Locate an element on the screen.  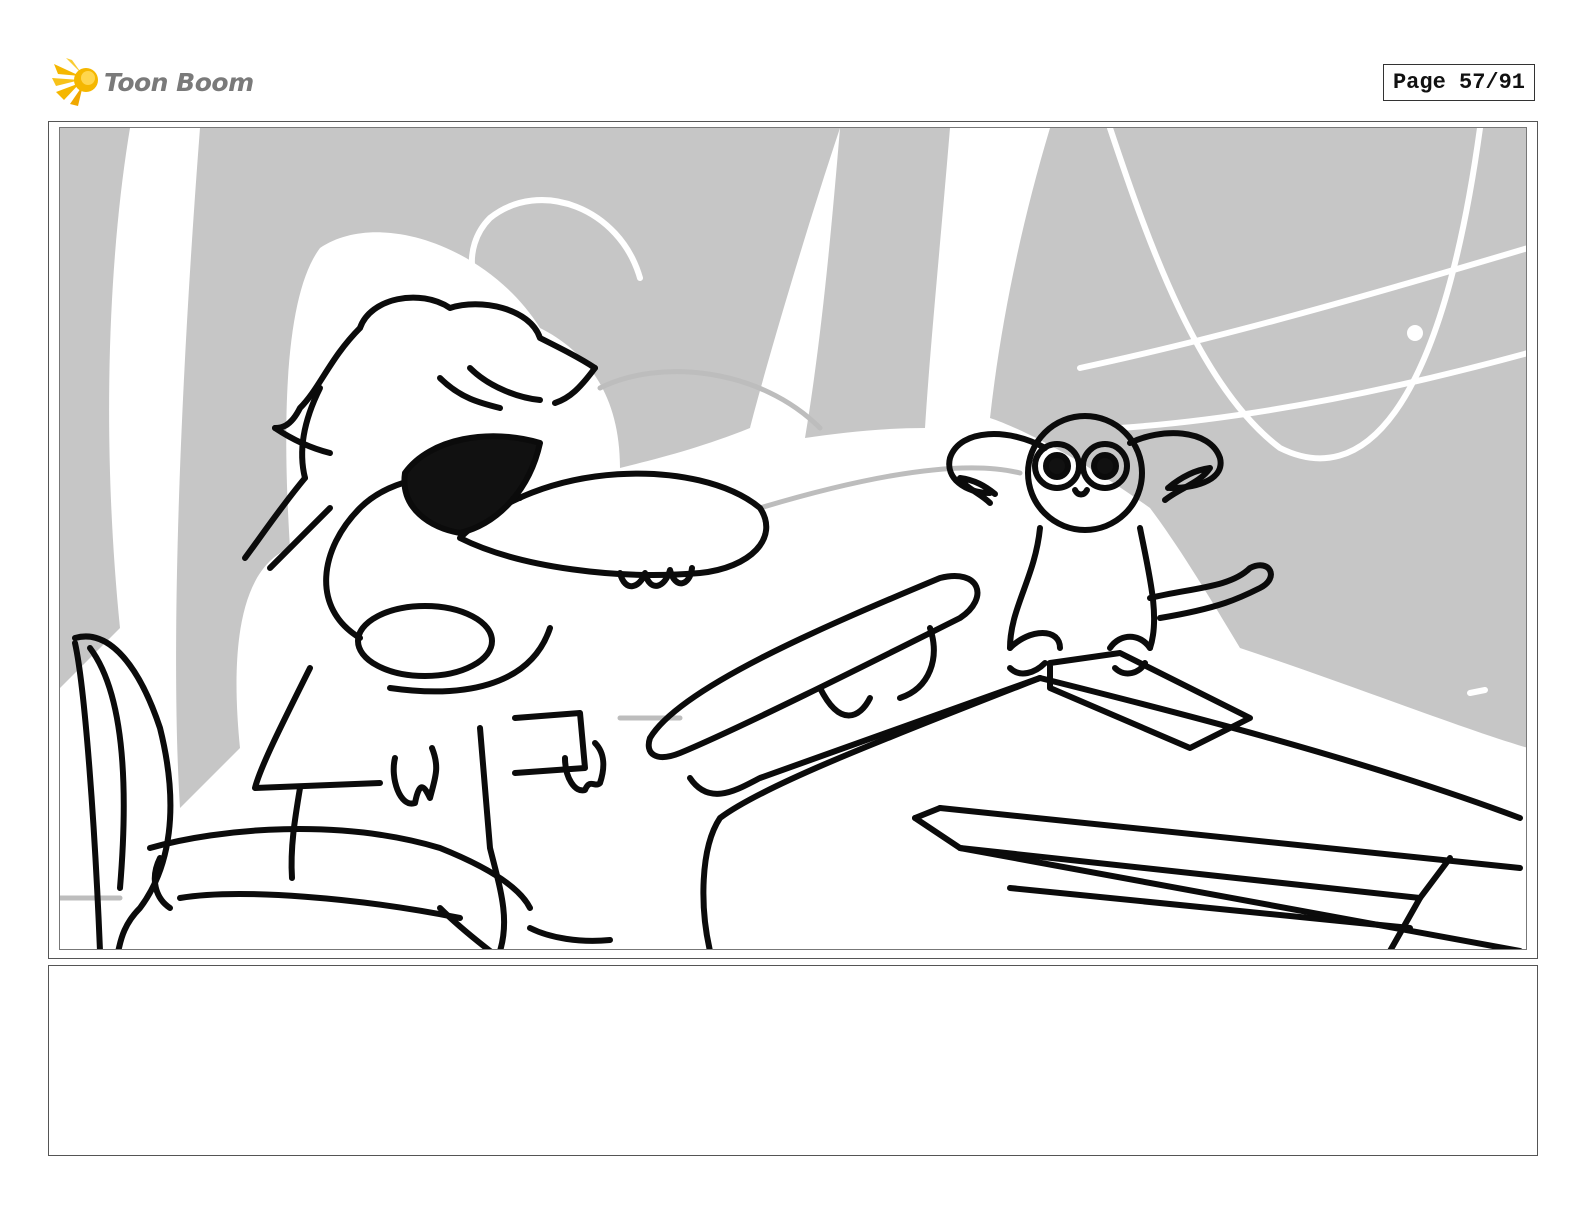
notes-box is located at coordinates (793, 1060).